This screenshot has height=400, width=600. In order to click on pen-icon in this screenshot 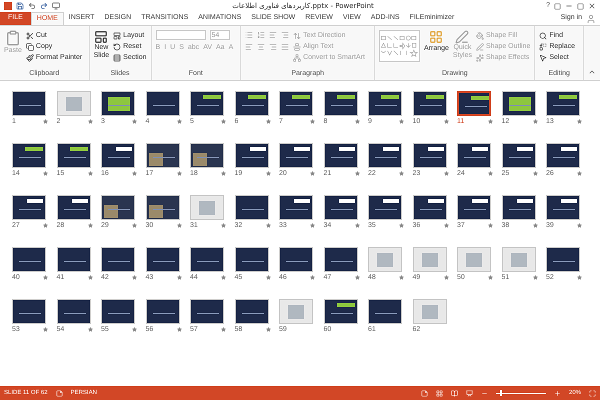, I will do `click(462, 37)`.